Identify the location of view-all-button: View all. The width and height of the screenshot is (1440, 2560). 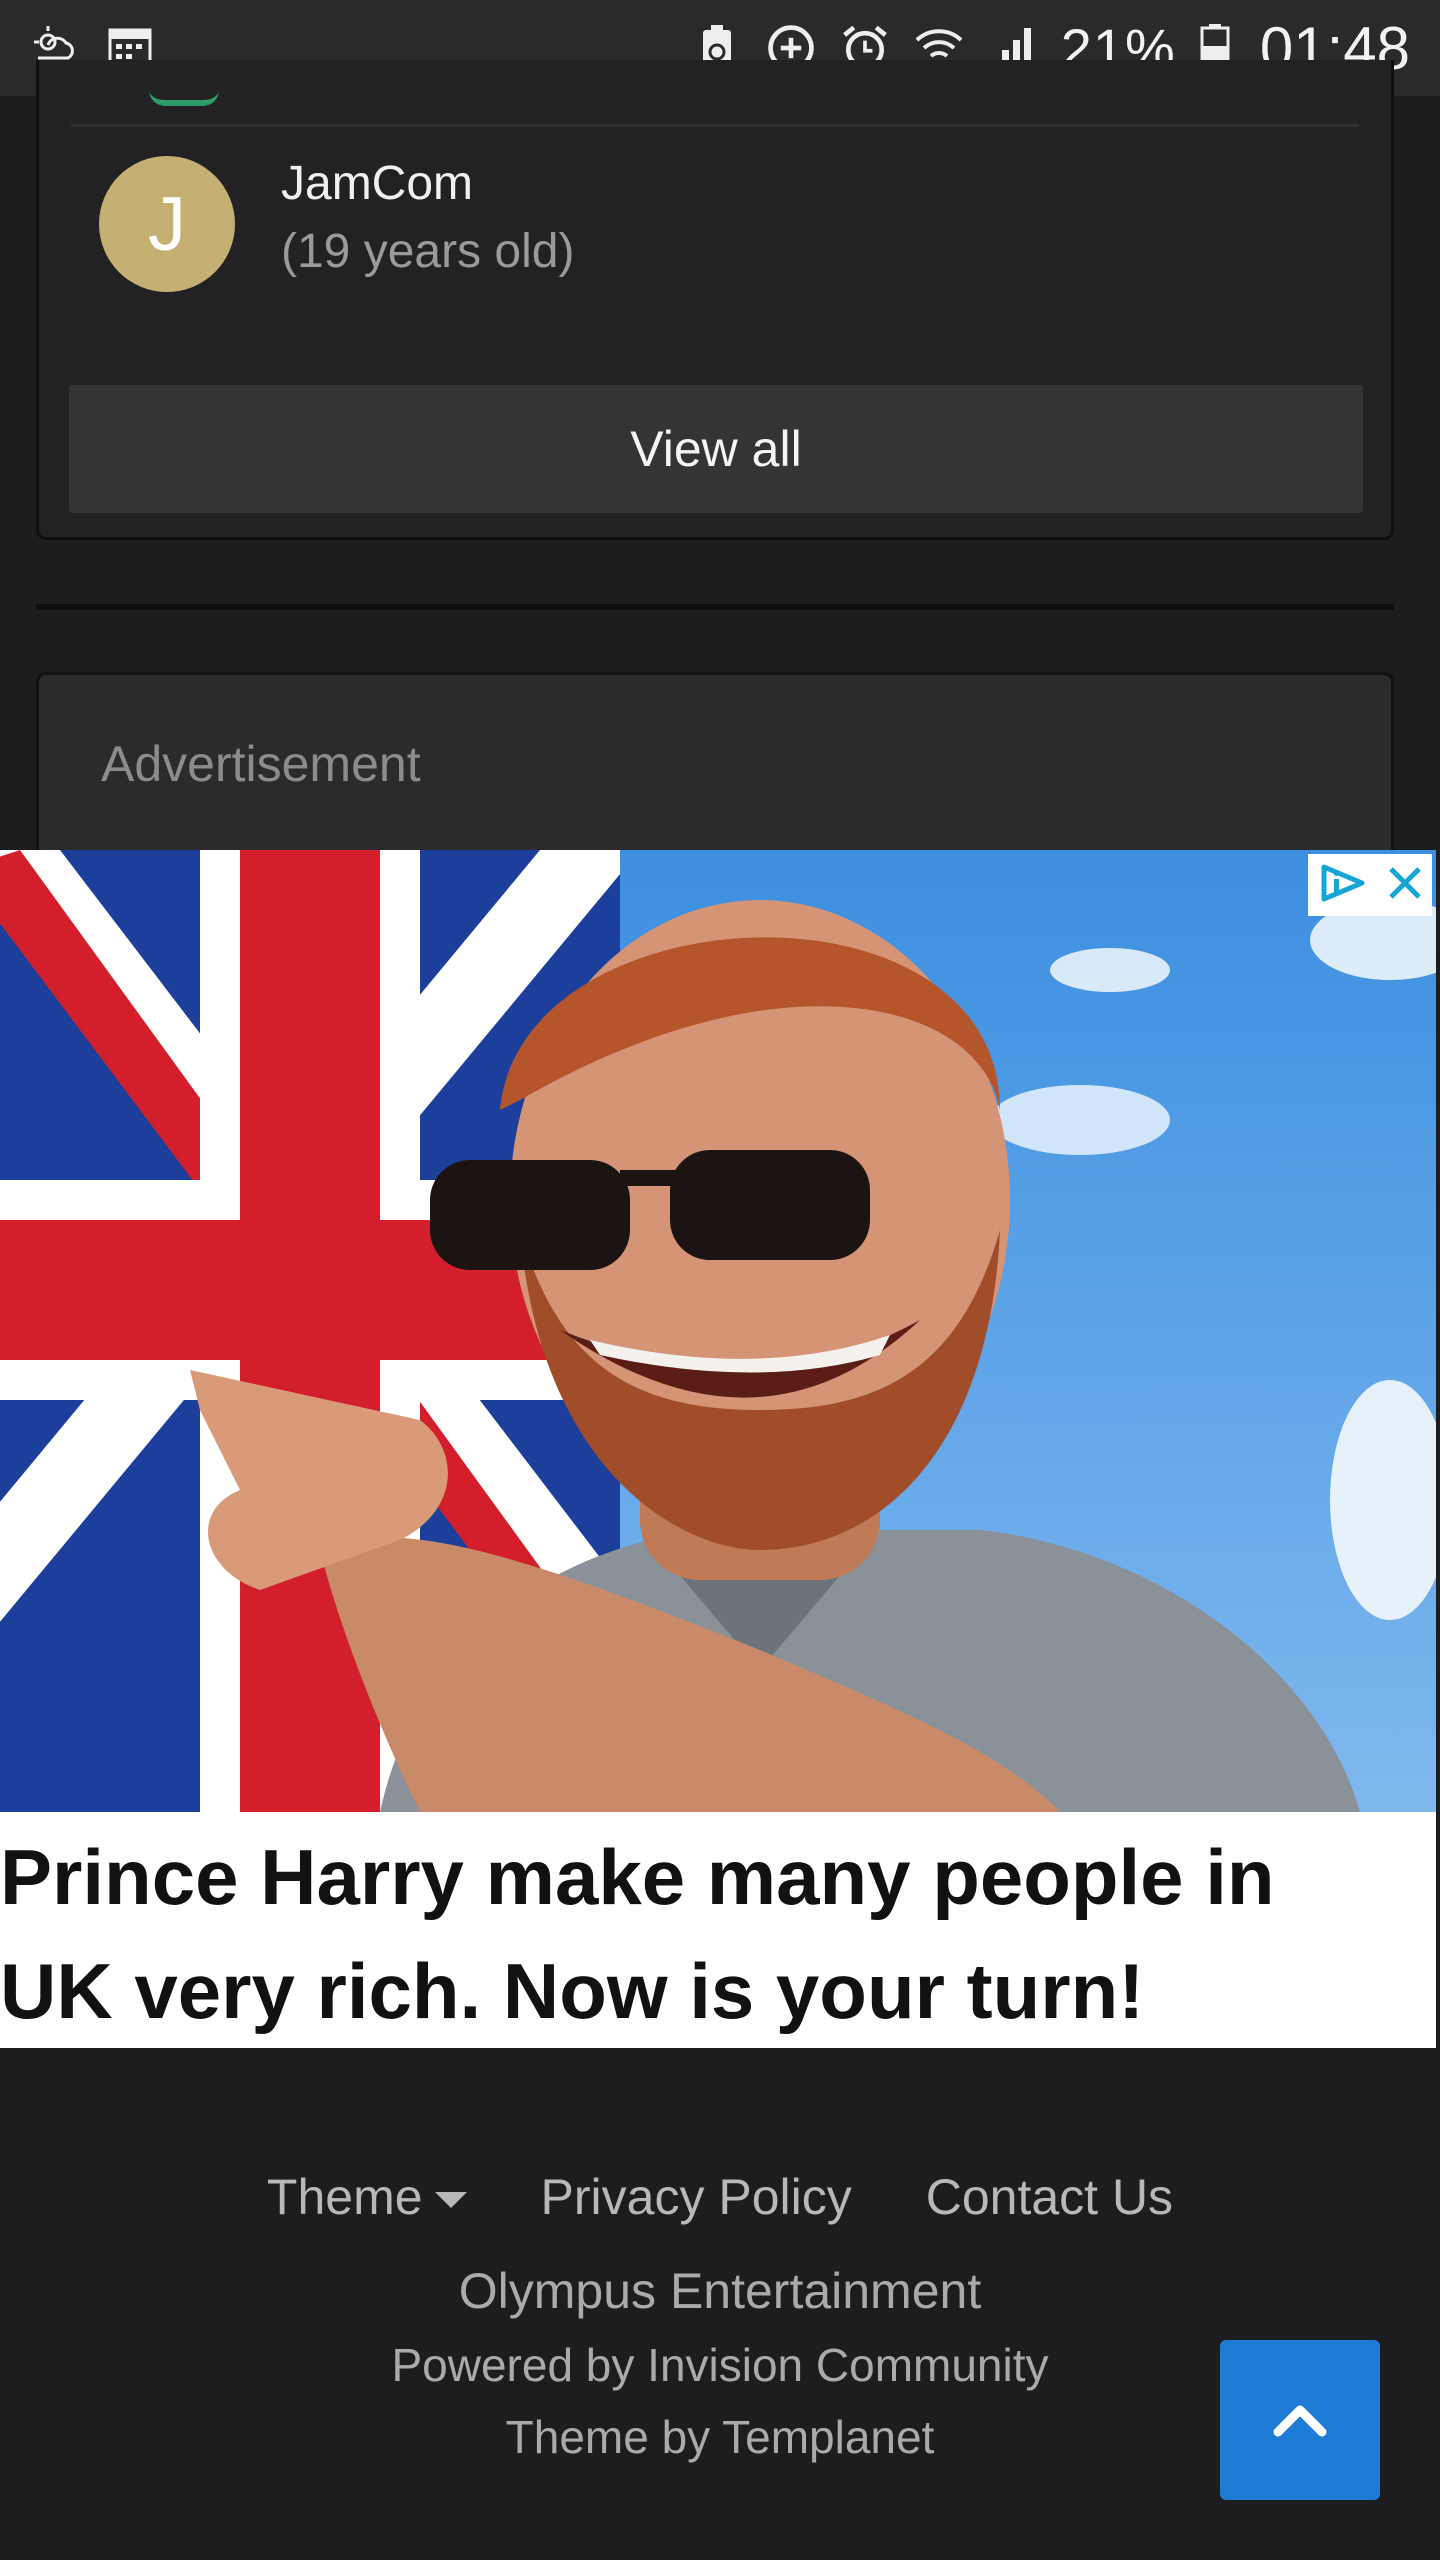
(716, 449).